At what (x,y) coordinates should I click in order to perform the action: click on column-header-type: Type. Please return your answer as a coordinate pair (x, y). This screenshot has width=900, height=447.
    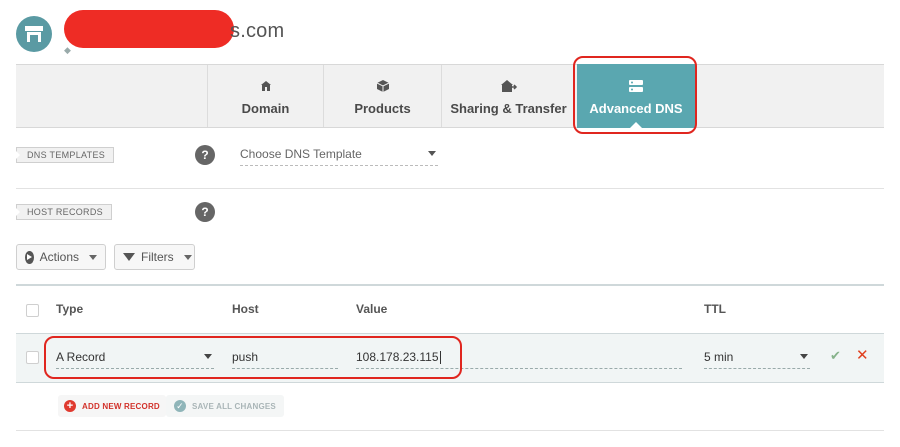
    Looking at the image, I should click on (70, 309).